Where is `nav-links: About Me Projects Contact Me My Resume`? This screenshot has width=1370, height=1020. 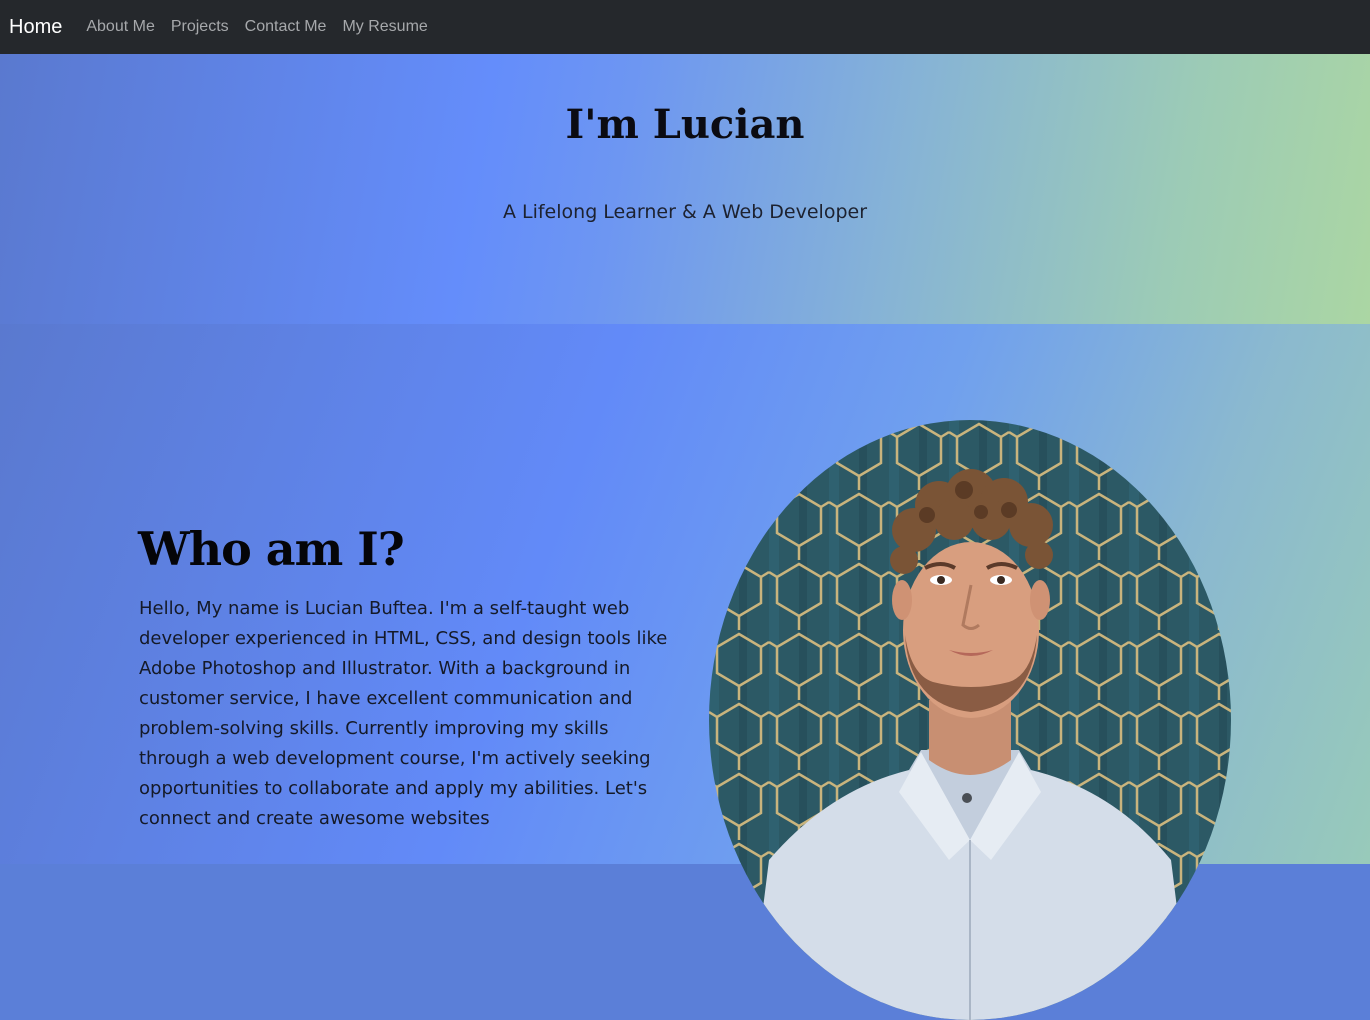 nav-links: About Me Projects Contact Me My Resume is located at coordinates (264, 27).